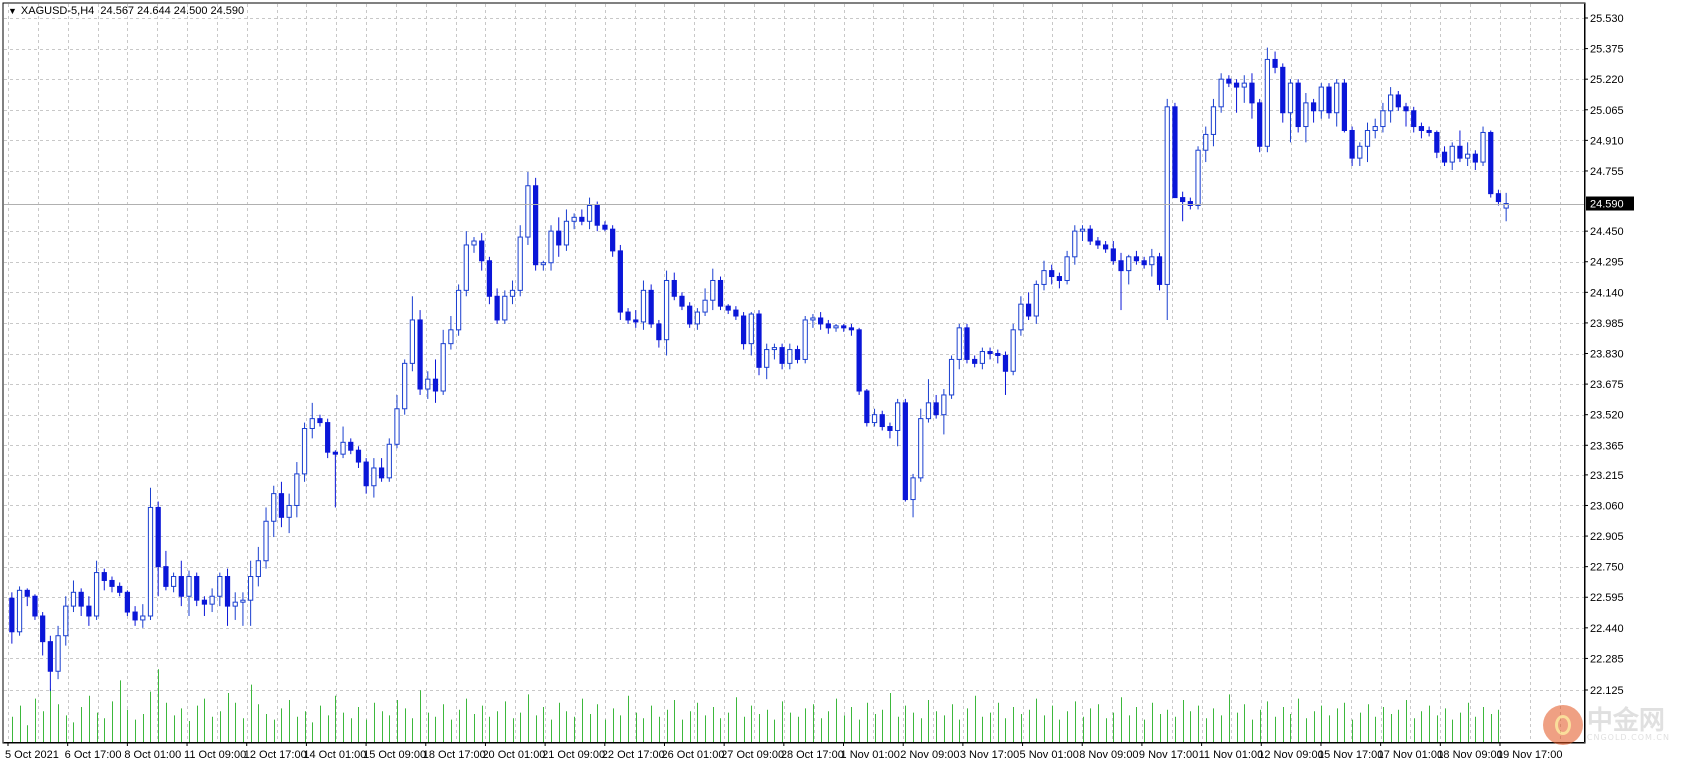  I want to click on time-tick-label: 5 Oct 2021, so click(32, 755).